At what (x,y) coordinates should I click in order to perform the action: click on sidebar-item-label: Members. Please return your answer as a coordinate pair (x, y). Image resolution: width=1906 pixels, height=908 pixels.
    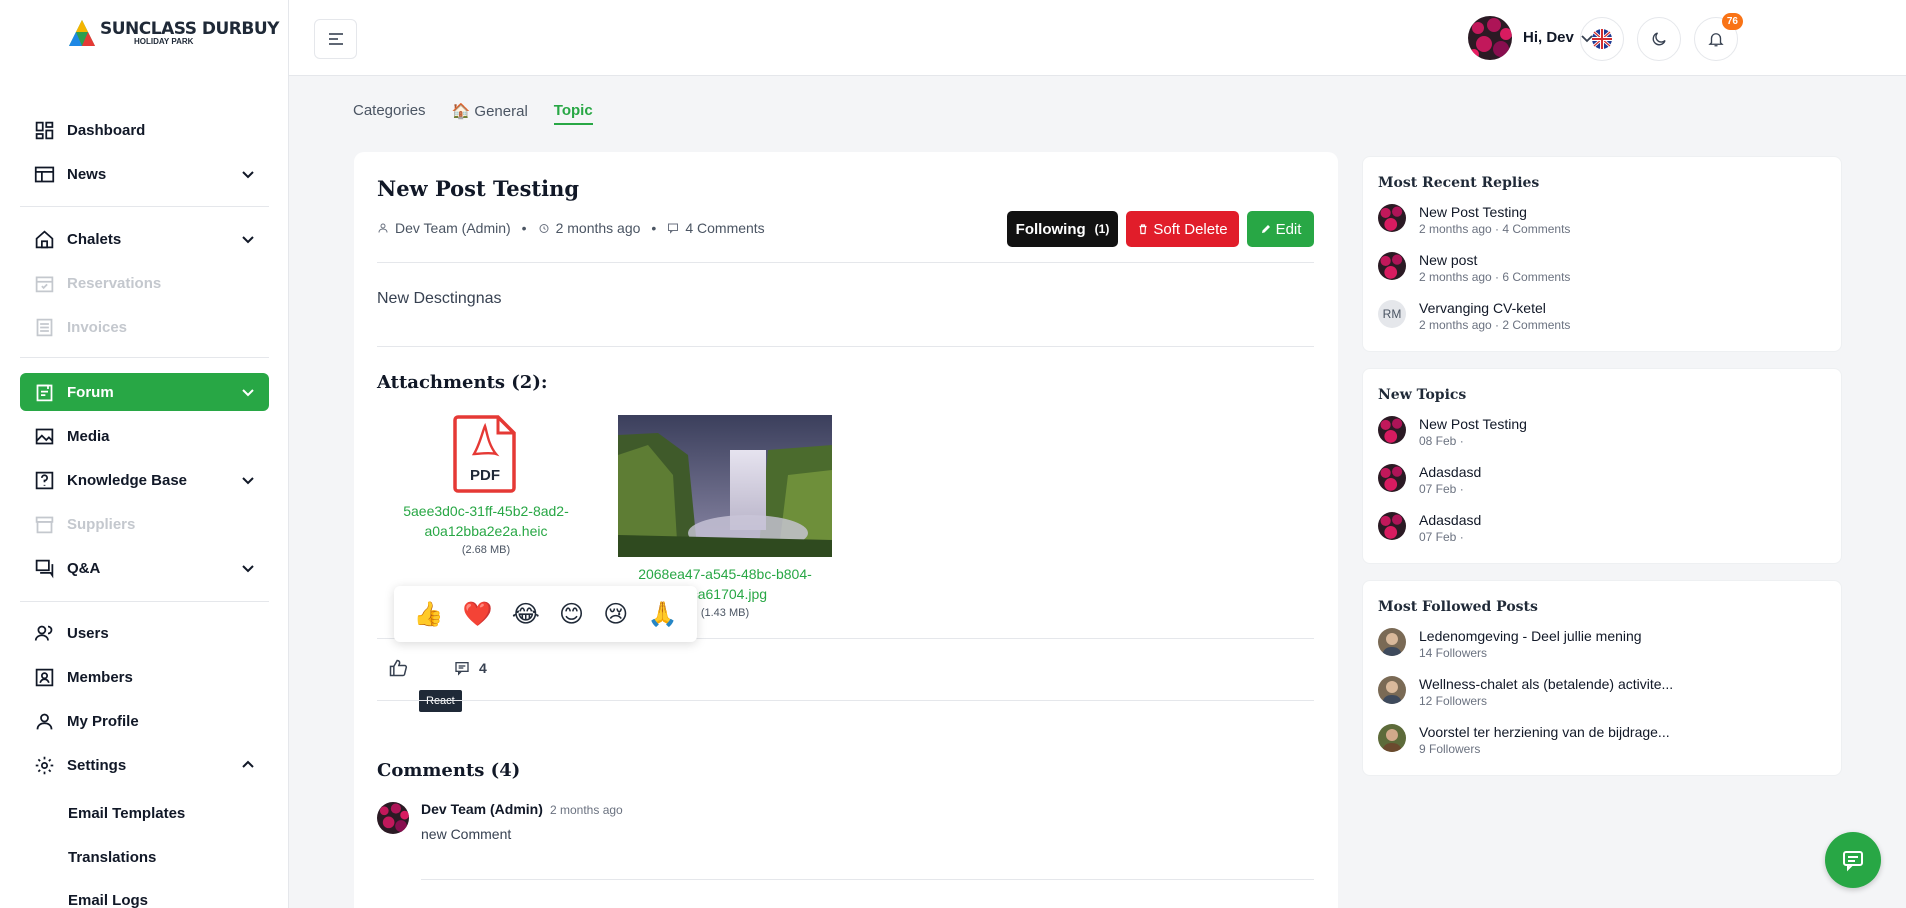
    Looking at the image, I should click on (100, 677).